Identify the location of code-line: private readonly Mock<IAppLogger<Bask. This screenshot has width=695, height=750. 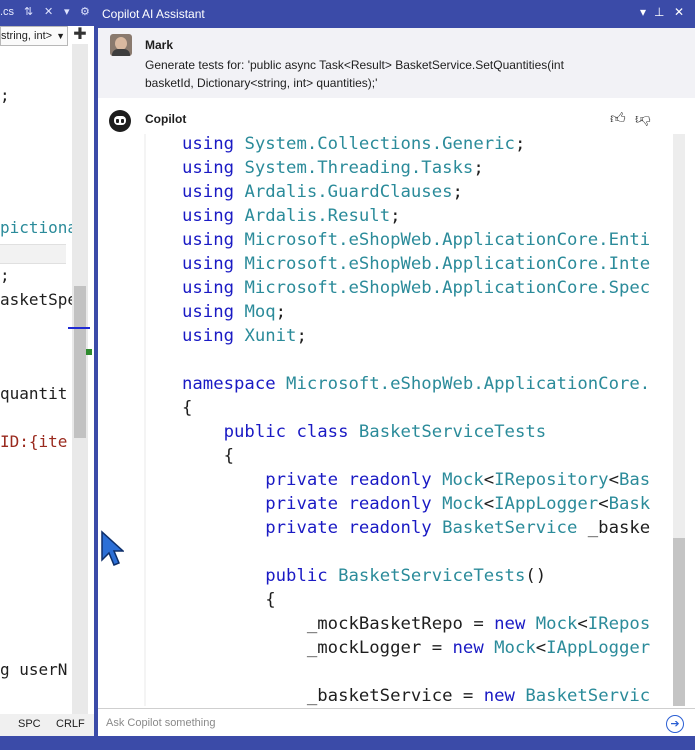
(416, 504).